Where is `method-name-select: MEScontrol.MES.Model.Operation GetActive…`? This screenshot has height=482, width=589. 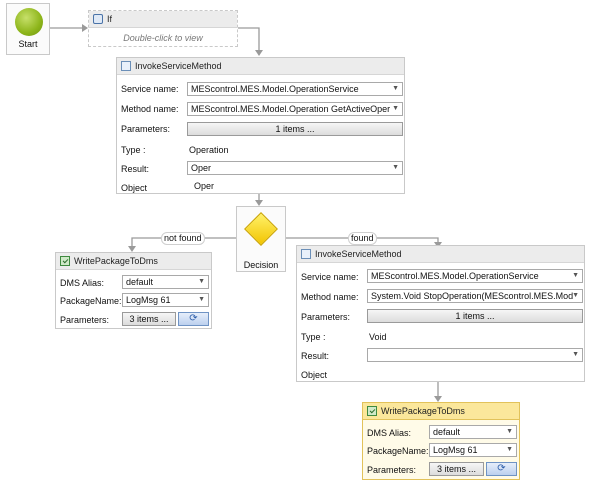 method-name-select: MEScontrol.MES.Model.Operation GetActive… is located at coordinates (295, 109).